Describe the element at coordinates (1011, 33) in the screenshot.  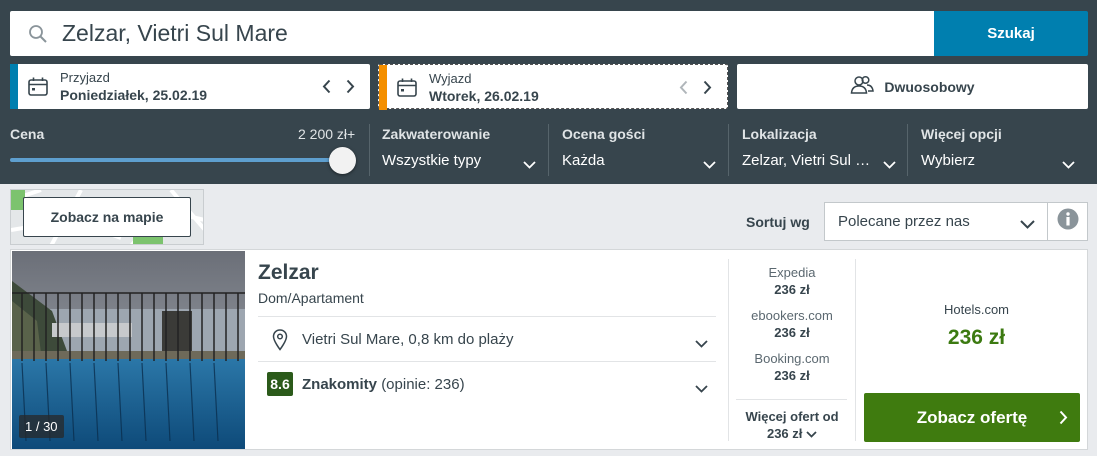
I see `search-button: Szukaj` at that location.